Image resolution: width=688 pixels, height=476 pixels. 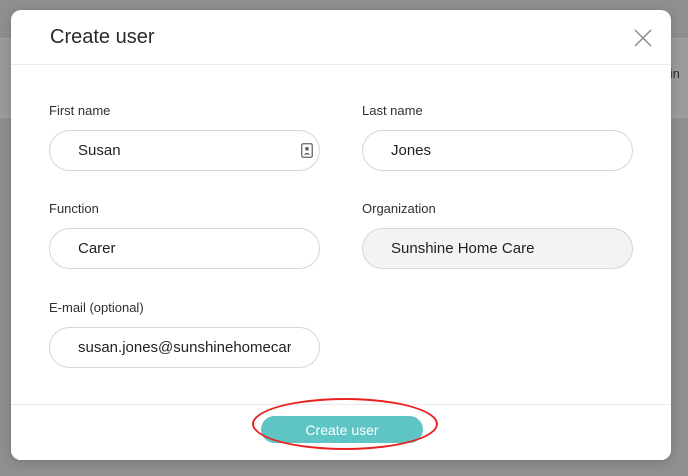 I want to click on dialog-footer: Create user, so click(x=341, y=429).